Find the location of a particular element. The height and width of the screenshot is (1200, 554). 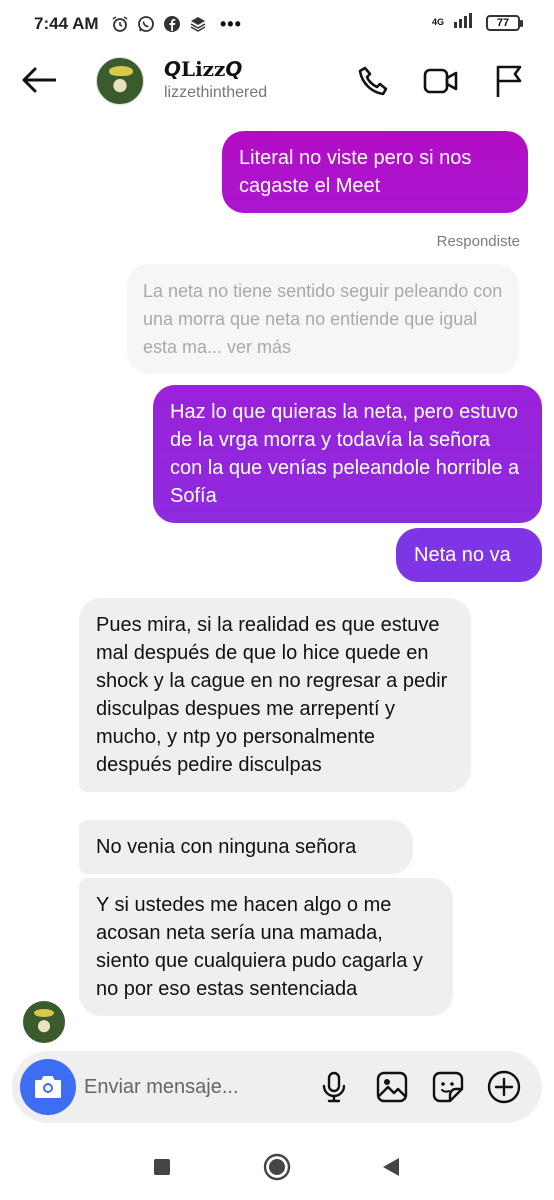

sender-avatar is located at coordinates (44, 1022).